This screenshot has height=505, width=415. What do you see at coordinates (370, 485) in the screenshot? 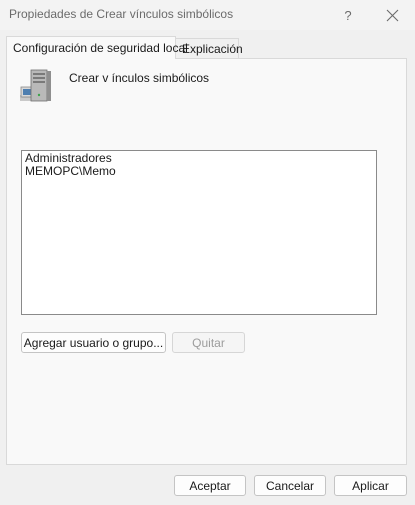
I see `apply-button: Aplicar` at bounding box center [370, 485].